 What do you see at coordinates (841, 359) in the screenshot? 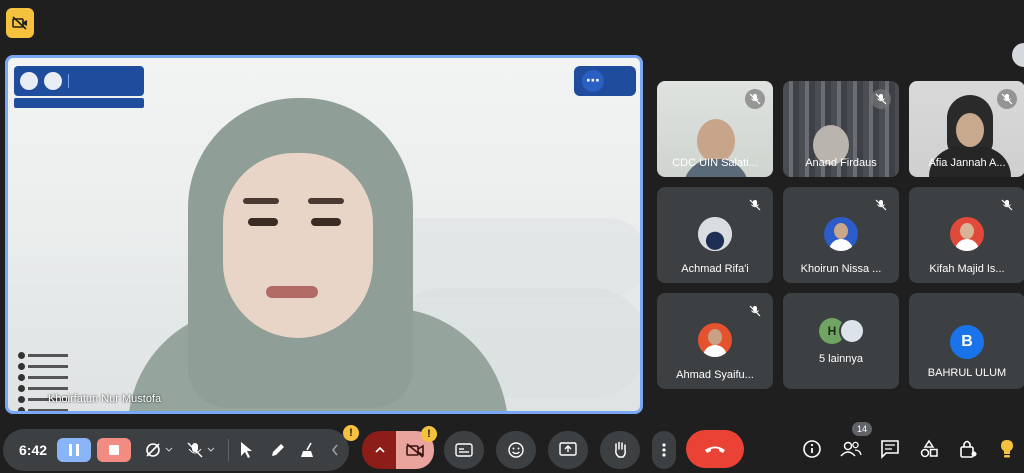
I see `others-label: 5 lainnya` at bounding box center [841, 359].